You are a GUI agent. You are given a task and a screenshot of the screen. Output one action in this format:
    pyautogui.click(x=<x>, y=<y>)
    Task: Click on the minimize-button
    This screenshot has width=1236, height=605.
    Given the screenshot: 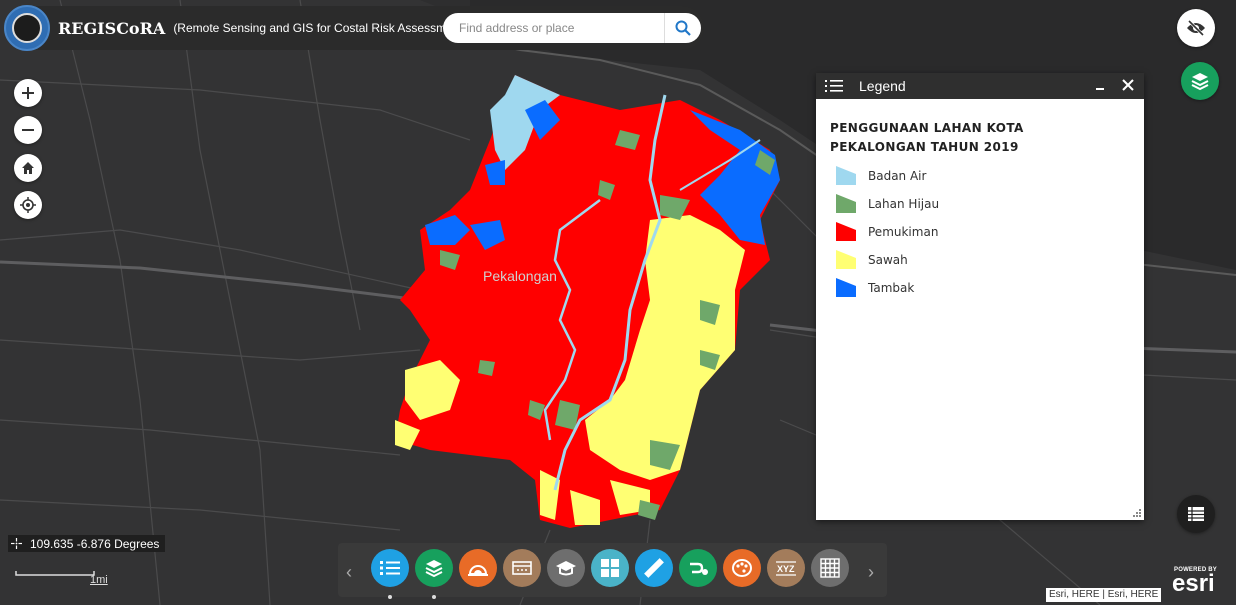 What is the action you would take?
    pyautogui.click(x=1100, y=86)
    